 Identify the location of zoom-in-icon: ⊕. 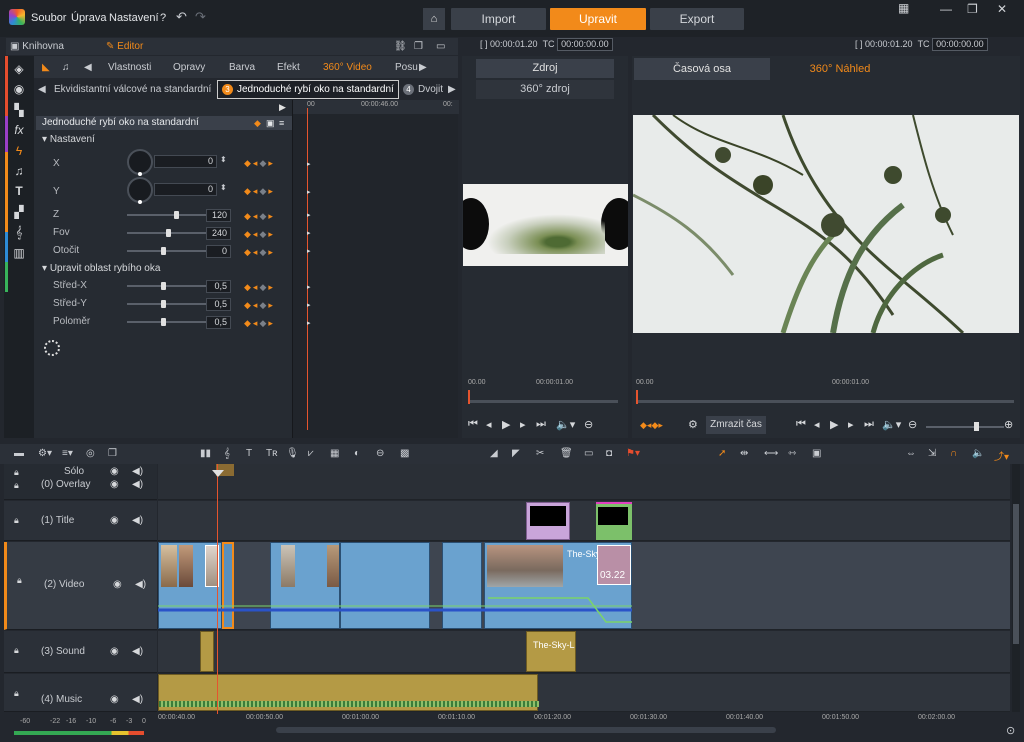
(1008, 424).